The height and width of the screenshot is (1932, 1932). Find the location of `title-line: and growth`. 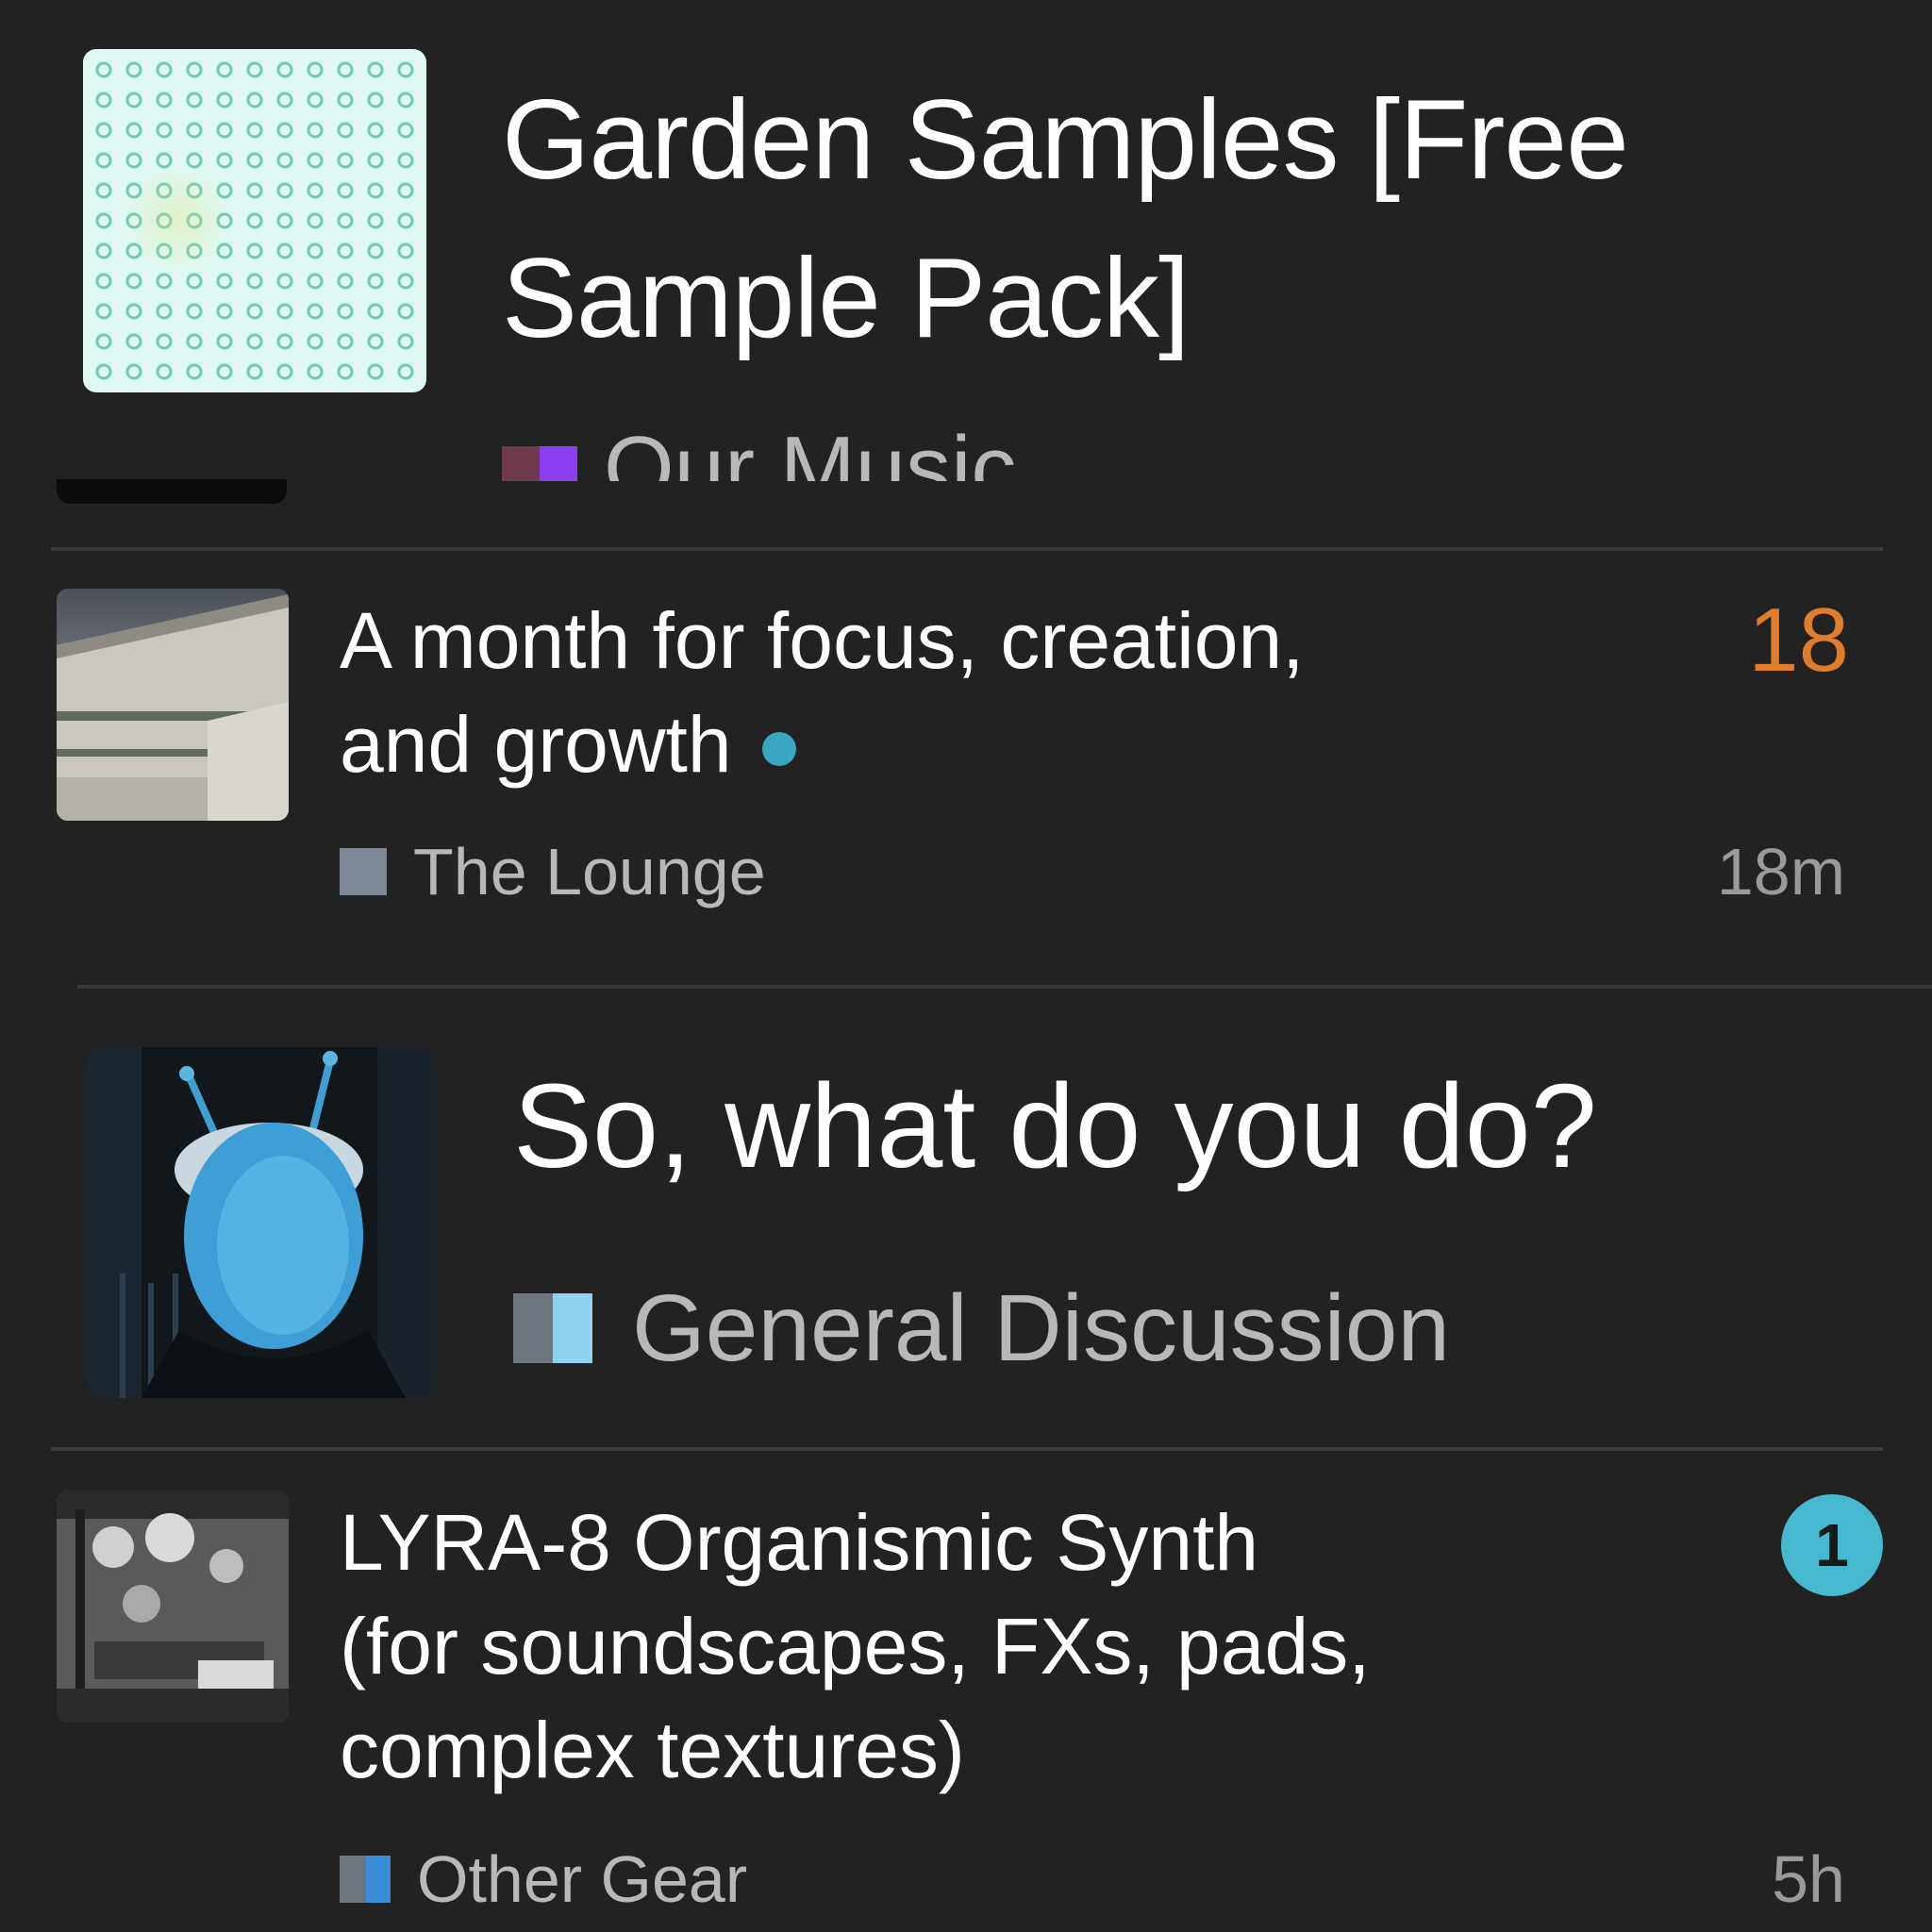

title-line: and growth is located at coordinates (822, 744).